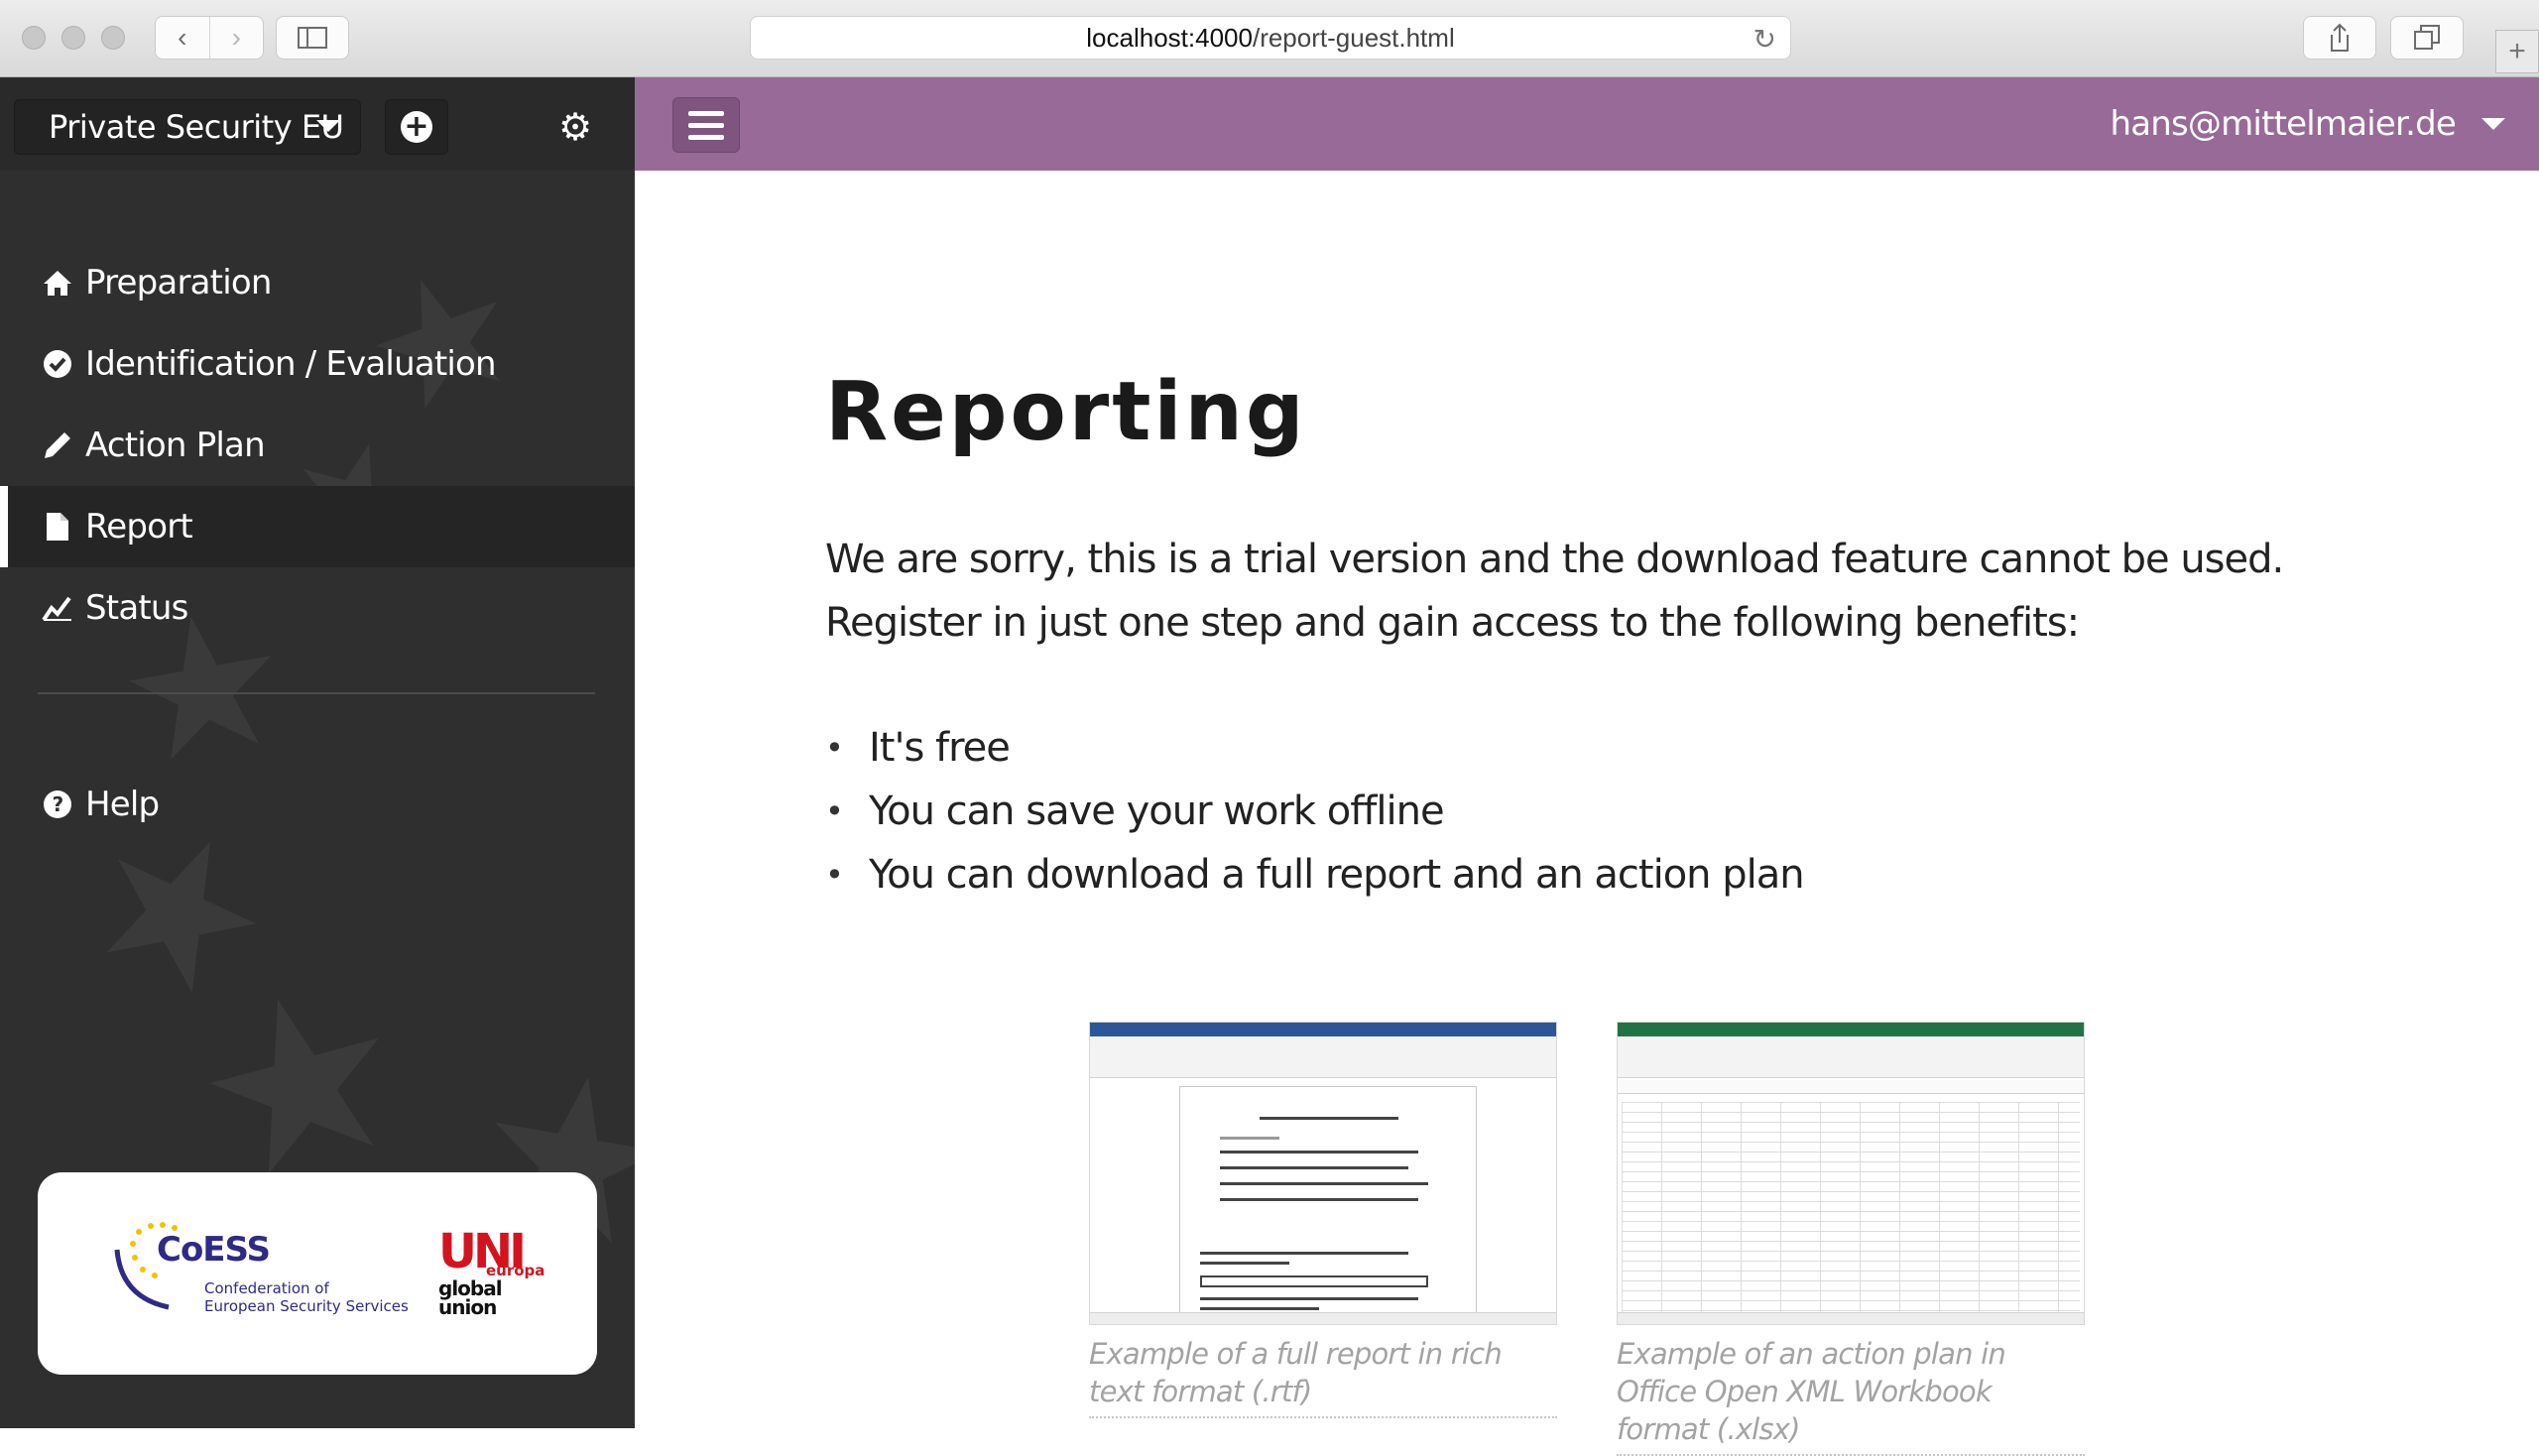 This screenshot has height=1456, width=2539. What do you see at coordinates (1066, 412) in the screenshot?
I see `page-title: Reporting` at bounding box center [1066, 412].